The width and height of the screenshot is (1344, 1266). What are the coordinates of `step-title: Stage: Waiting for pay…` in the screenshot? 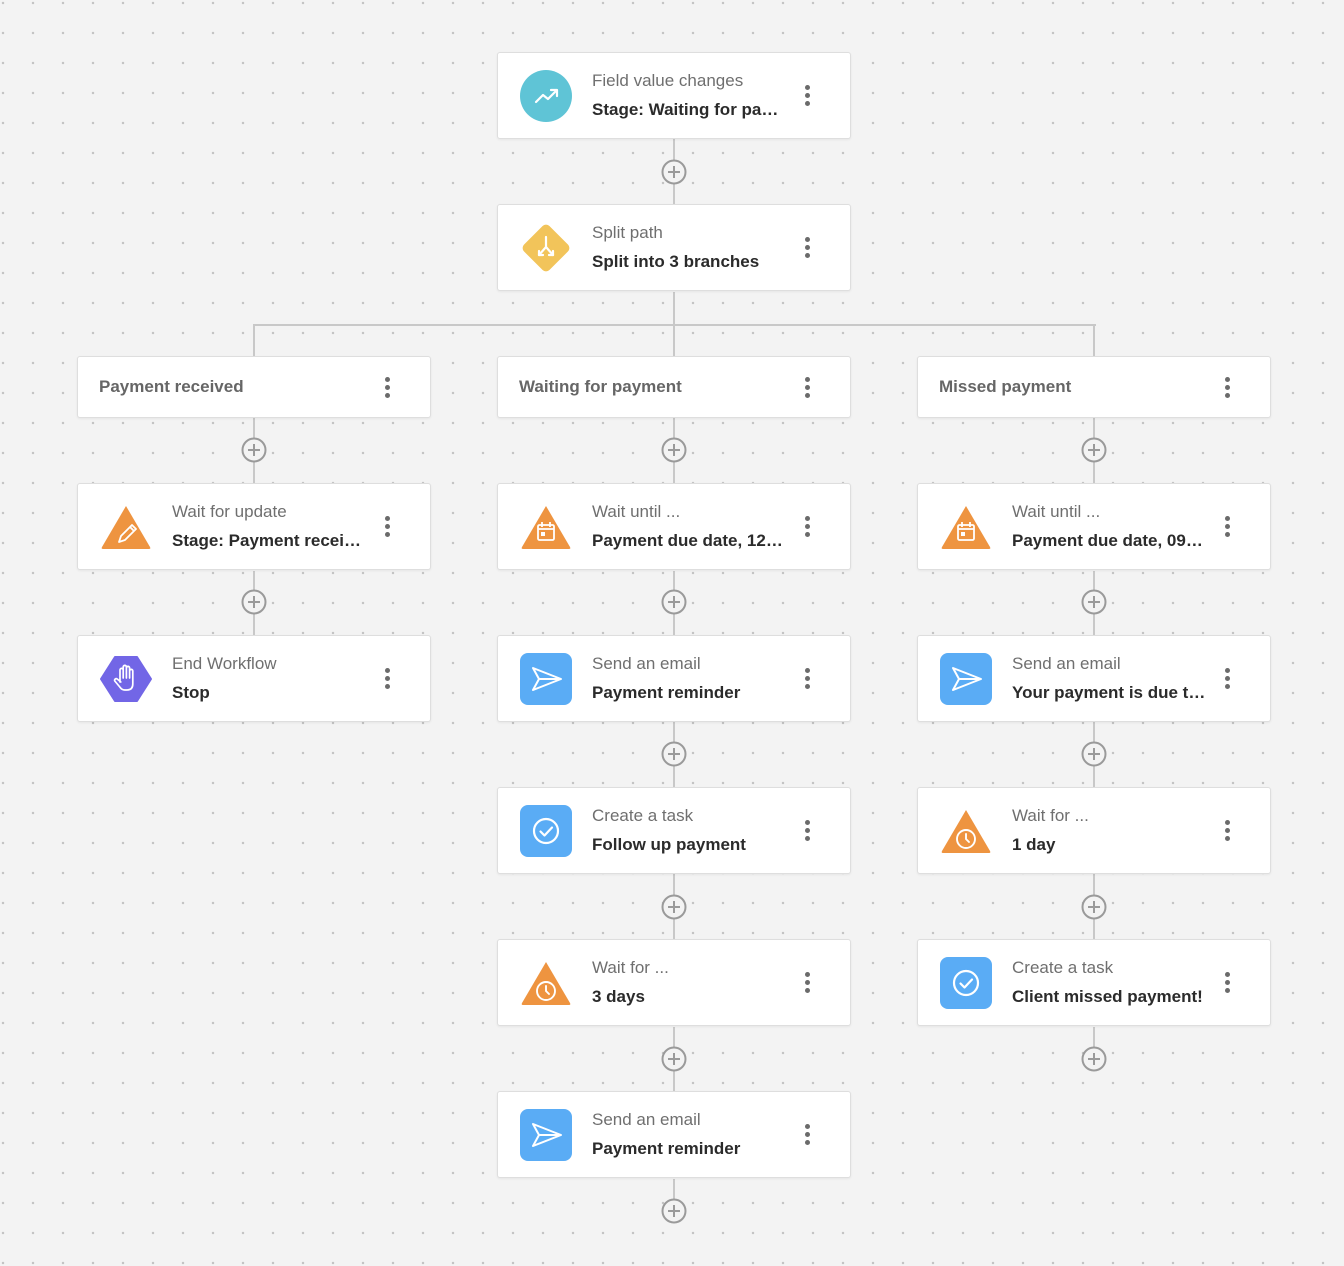 It's located at (689, 109).